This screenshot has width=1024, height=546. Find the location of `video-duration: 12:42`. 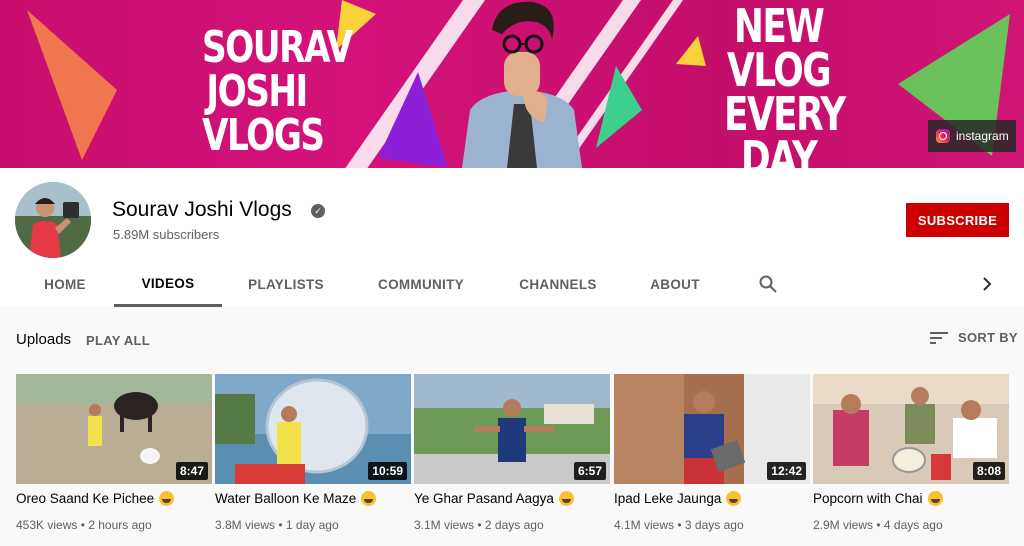

video-duration: 12:42 is located at coordinates (786, 471).